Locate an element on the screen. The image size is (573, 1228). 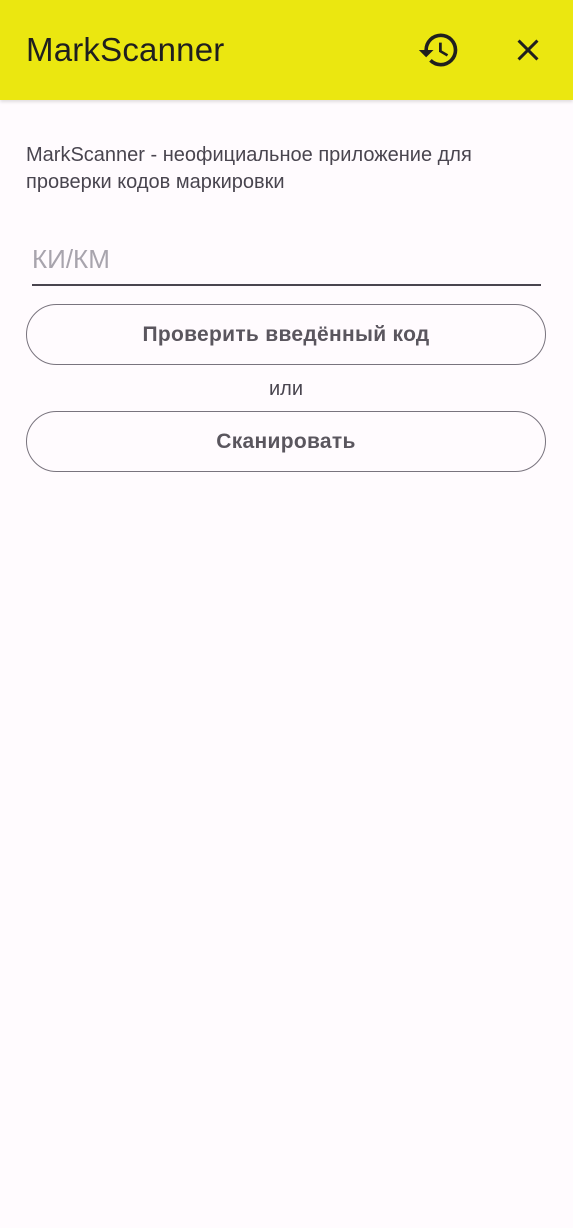
close-button is located at coordinates (528, 50).